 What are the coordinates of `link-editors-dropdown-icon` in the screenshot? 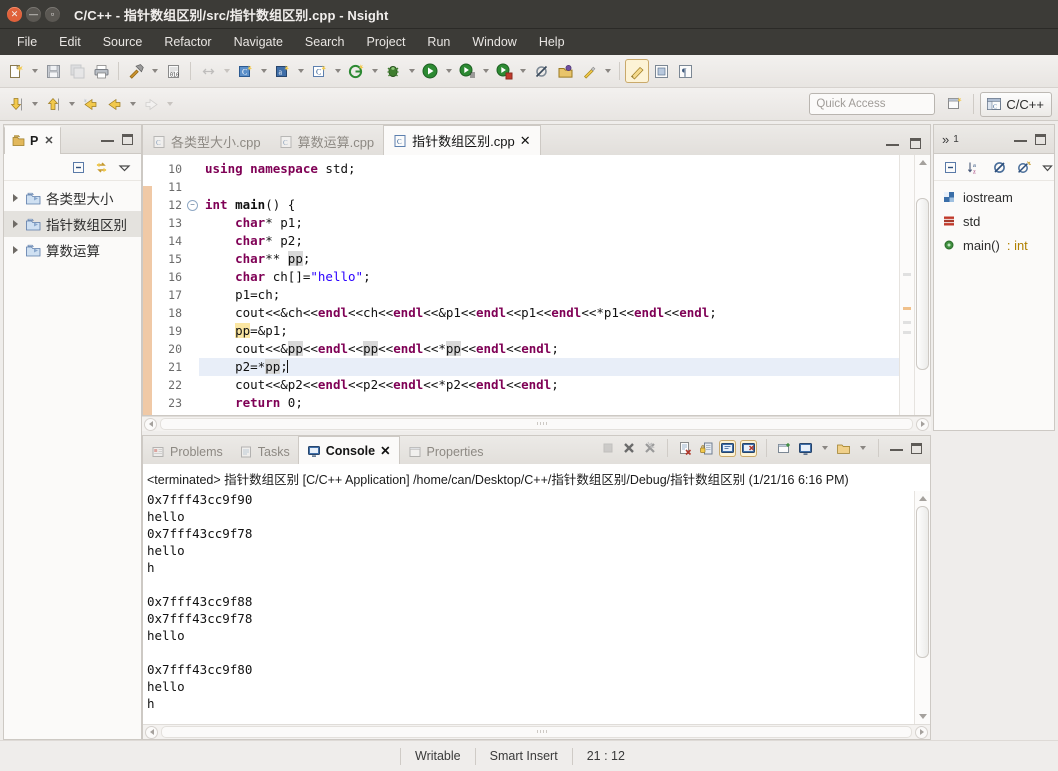 It's located at (226, 71).